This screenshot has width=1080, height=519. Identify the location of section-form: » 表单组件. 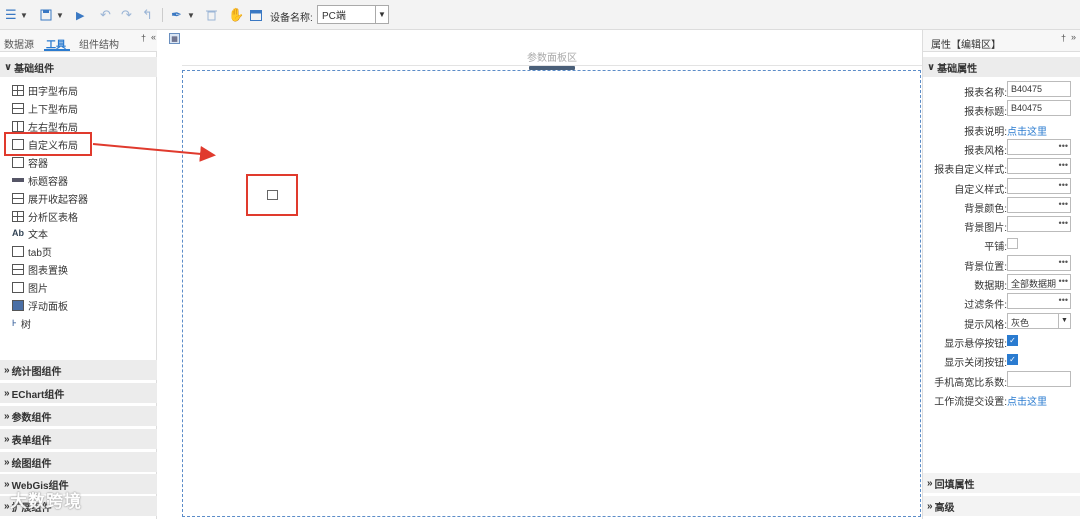
(78, 439).